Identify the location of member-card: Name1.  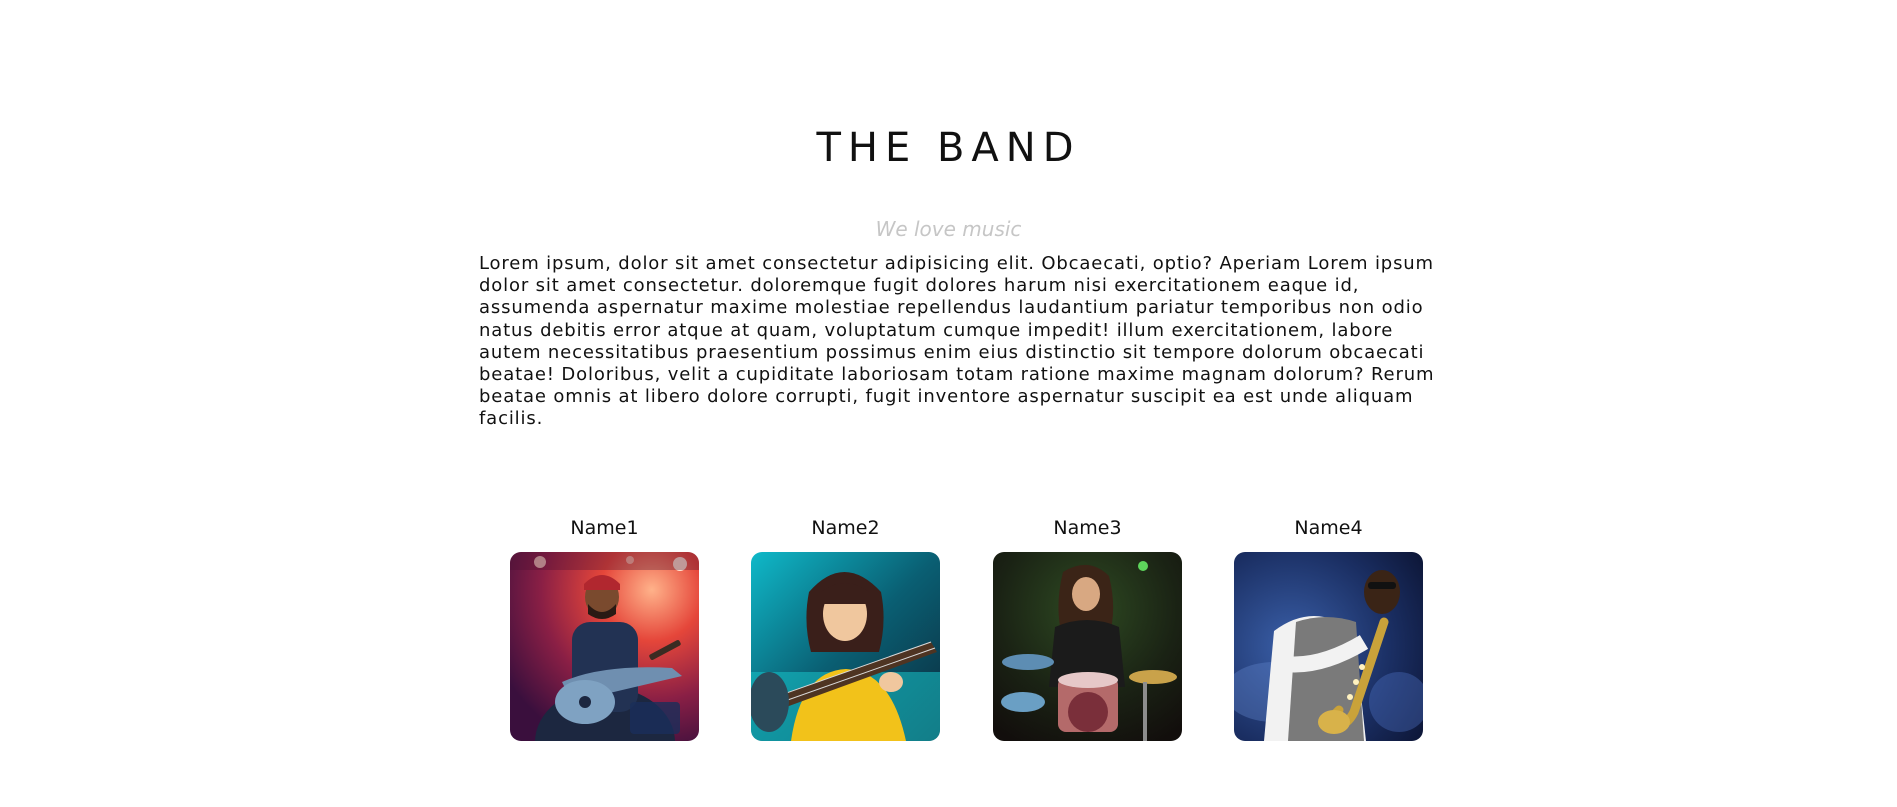
(604, 628).